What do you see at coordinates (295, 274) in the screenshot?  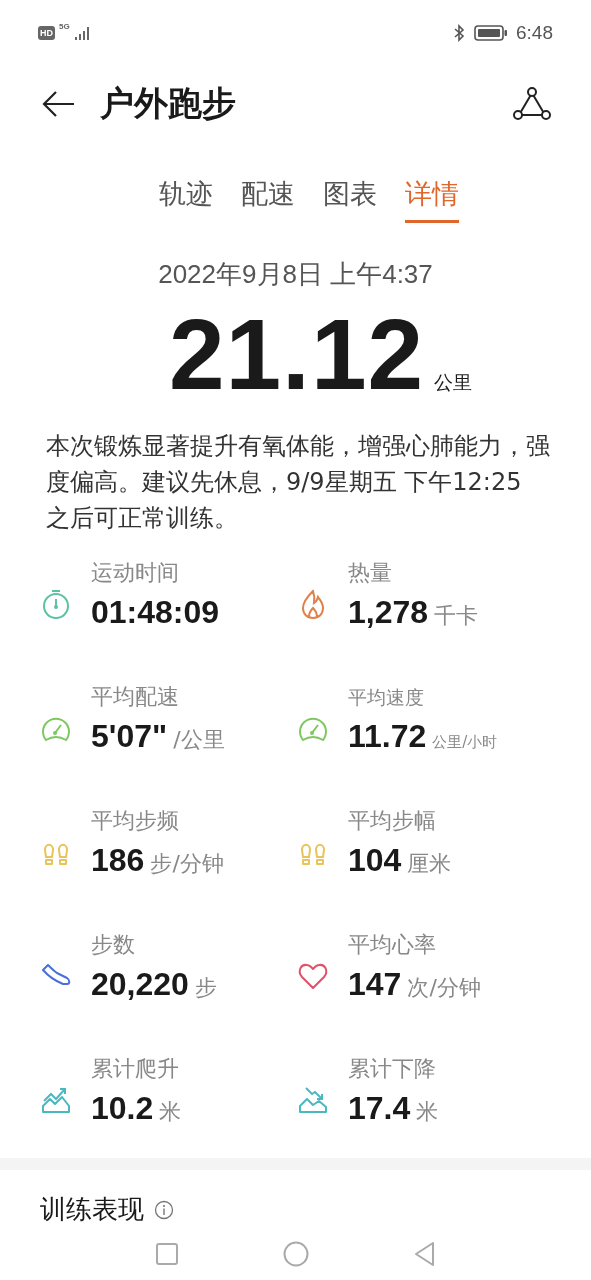 I see `workout-date: 2022年9月8日 上午4:37` at bounding box center [295, 274].